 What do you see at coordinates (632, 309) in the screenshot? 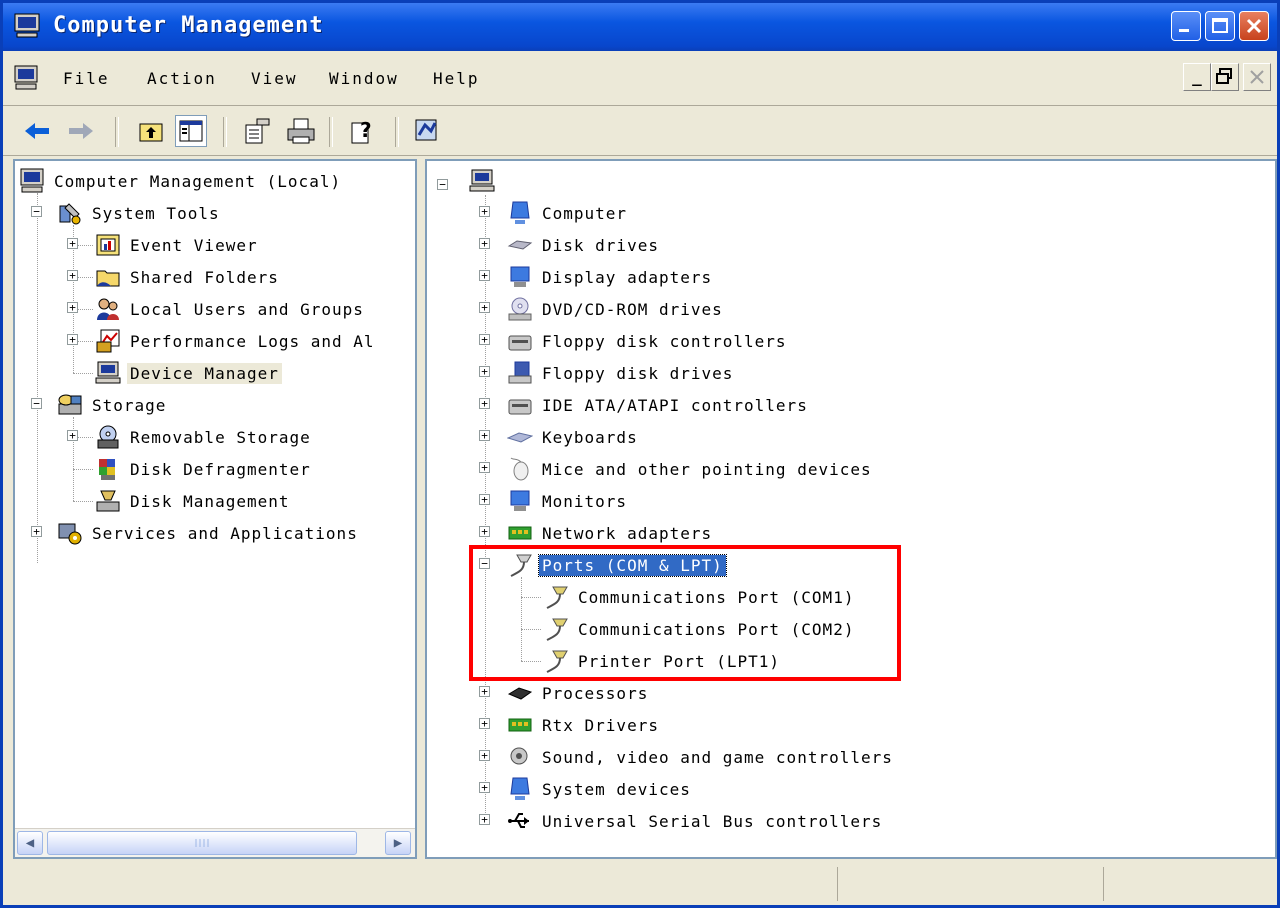
I see `device-category-label: DVD/CD-ROM drives` at bounding box center [632, 309].